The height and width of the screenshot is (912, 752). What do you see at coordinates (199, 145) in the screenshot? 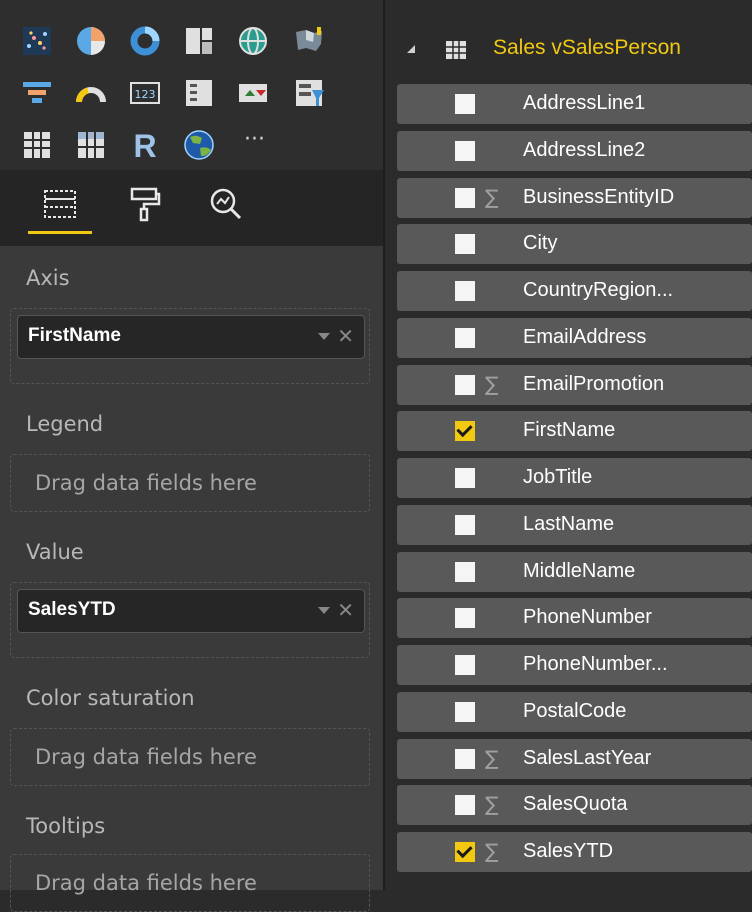
I see `arcgis-map-icon` at bounding box center [199, 145].